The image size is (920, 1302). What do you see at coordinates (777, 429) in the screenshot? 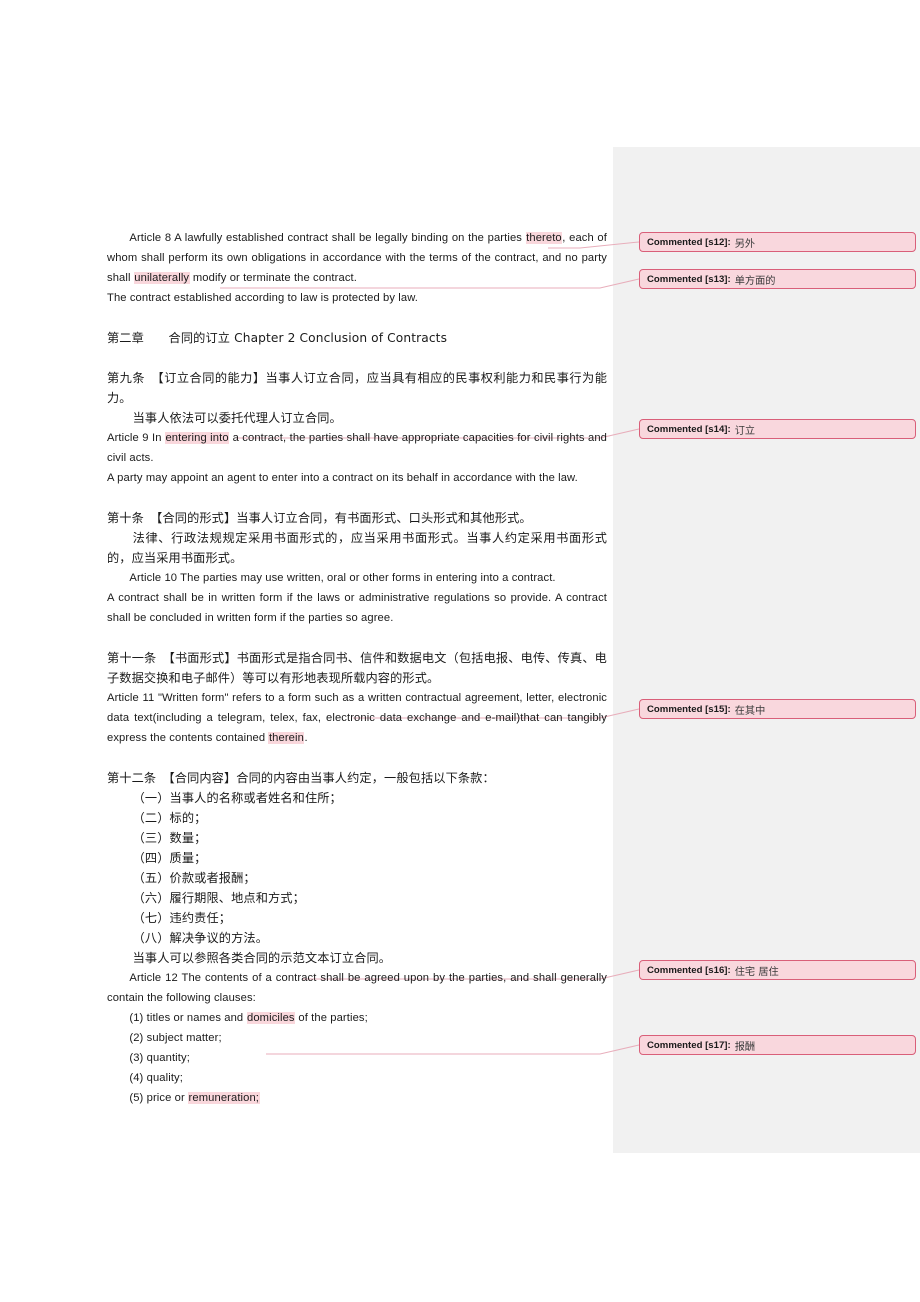
I see `comment-balloon: Commented [s14]: 订立` at bounding box center [777, 429].